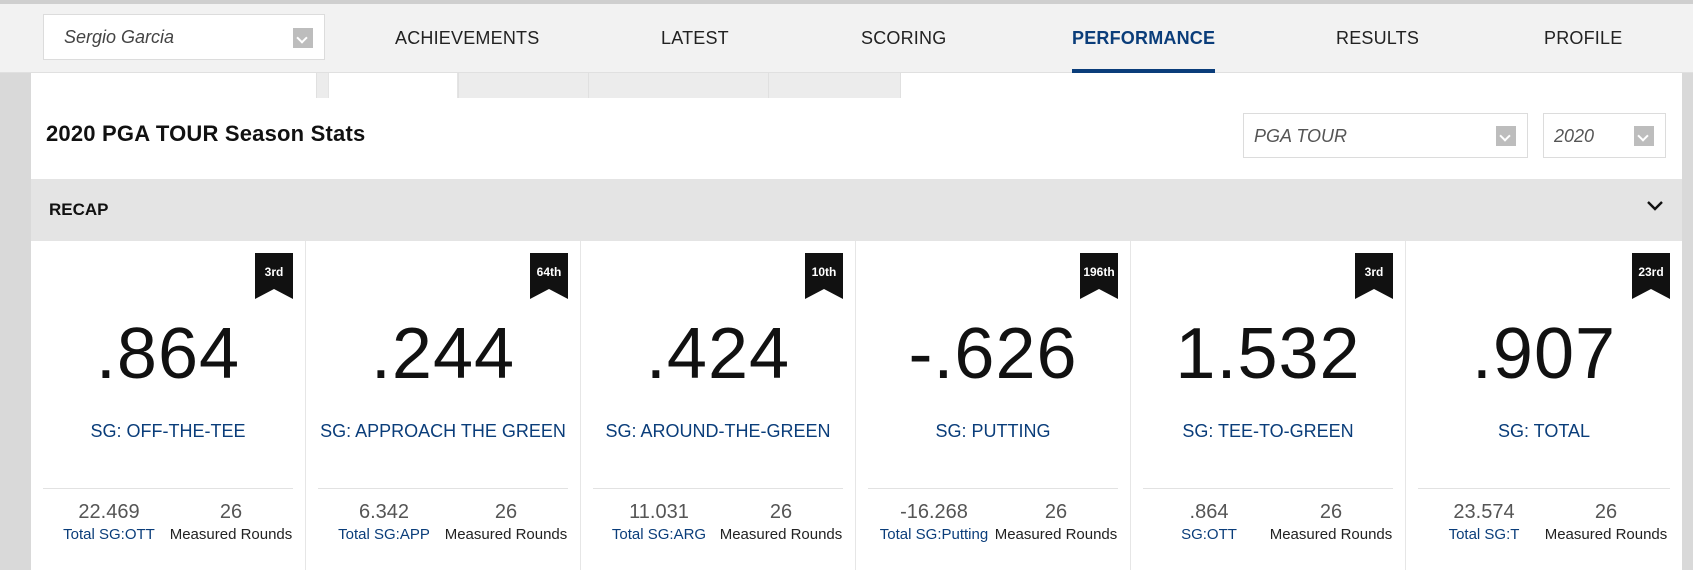 The width and height of the screenshot is (1693, 570). I want to click on sub-stat-total-value: .864, so click(1209, 512).